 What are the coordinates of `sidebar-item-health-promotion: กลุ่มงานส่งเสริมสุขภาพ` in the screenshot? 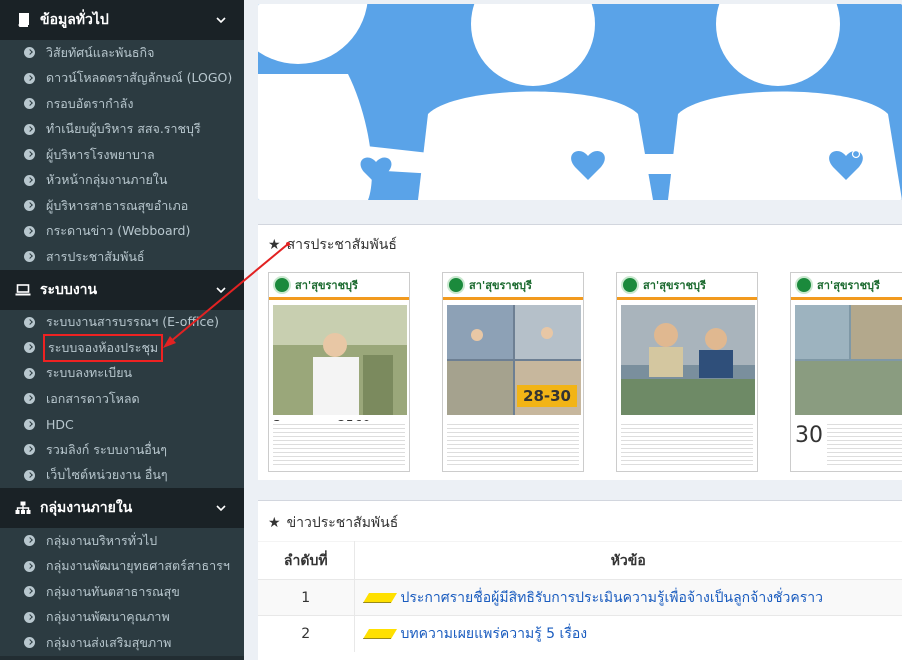 It's located at (122, 643).